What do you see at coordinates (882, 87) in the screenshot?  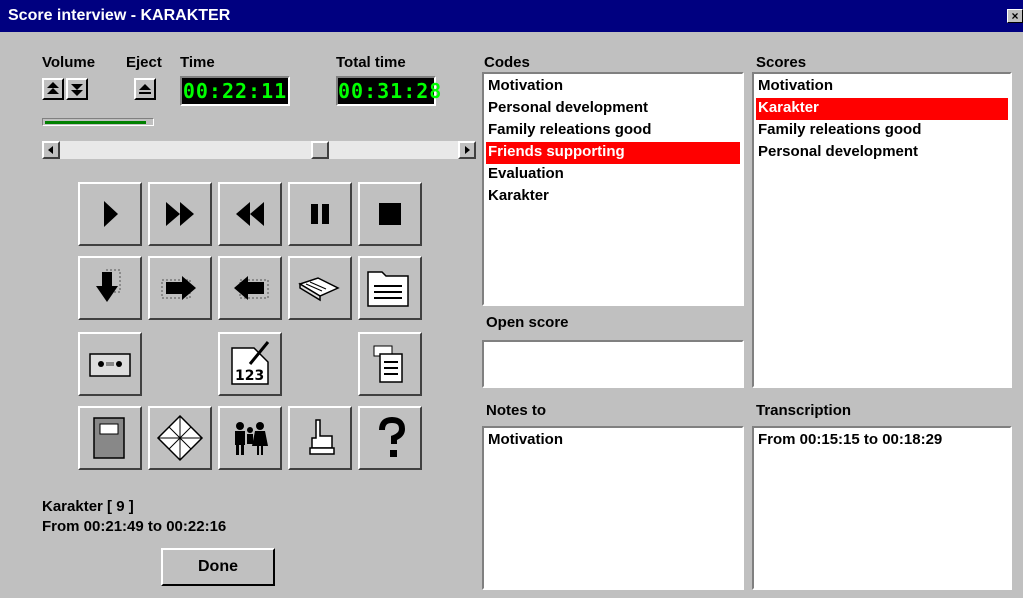 I see `scores-item: Motivation` at bounding box center [882, 87].